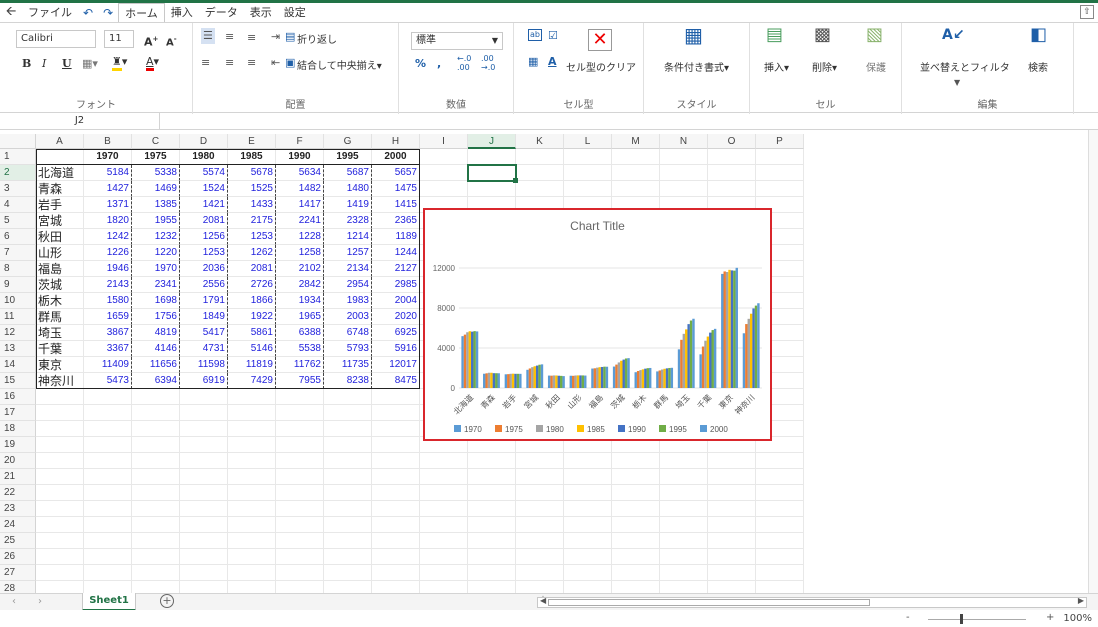  Describe the element at coordinates (18, 269) in the screenshot. I see `row-header-8: 8` at that location.